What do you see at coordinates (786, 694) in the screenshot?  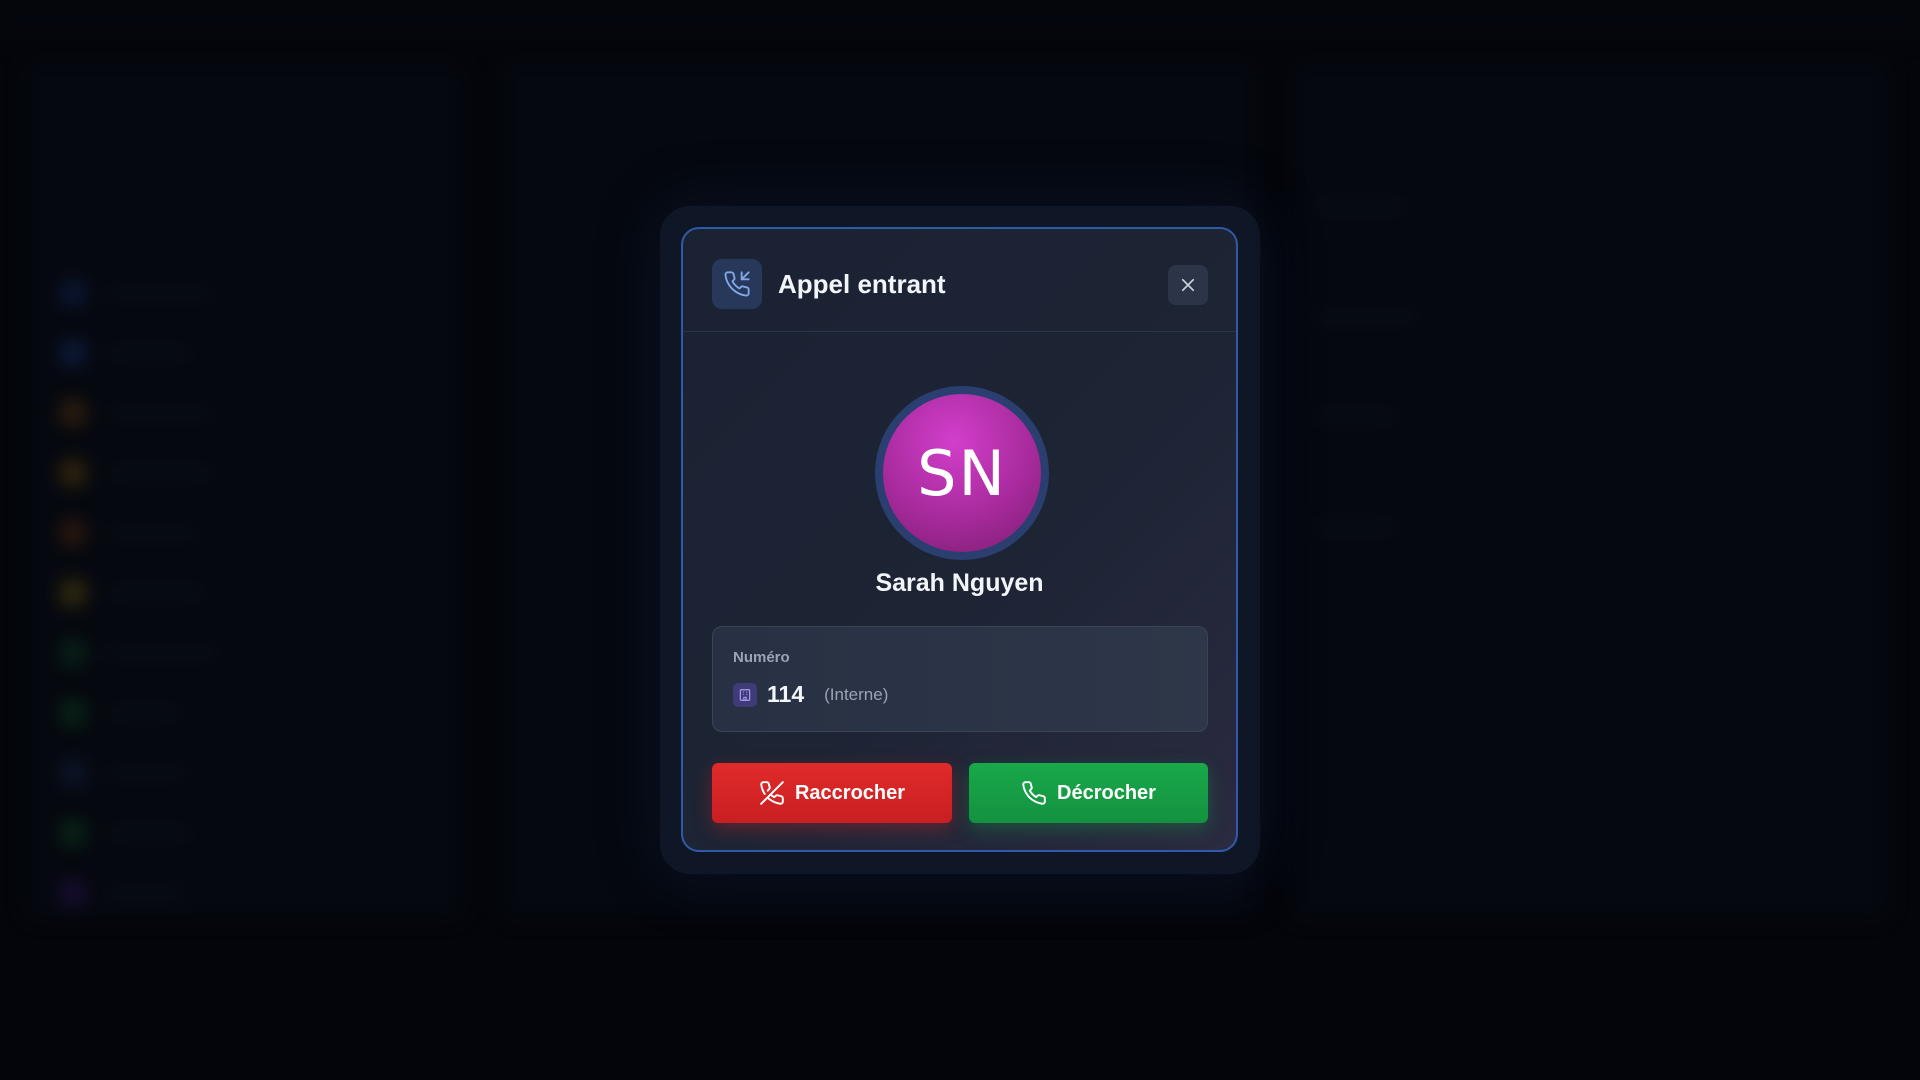 I see `caller-number: 114` at bounding box center [786, 694].